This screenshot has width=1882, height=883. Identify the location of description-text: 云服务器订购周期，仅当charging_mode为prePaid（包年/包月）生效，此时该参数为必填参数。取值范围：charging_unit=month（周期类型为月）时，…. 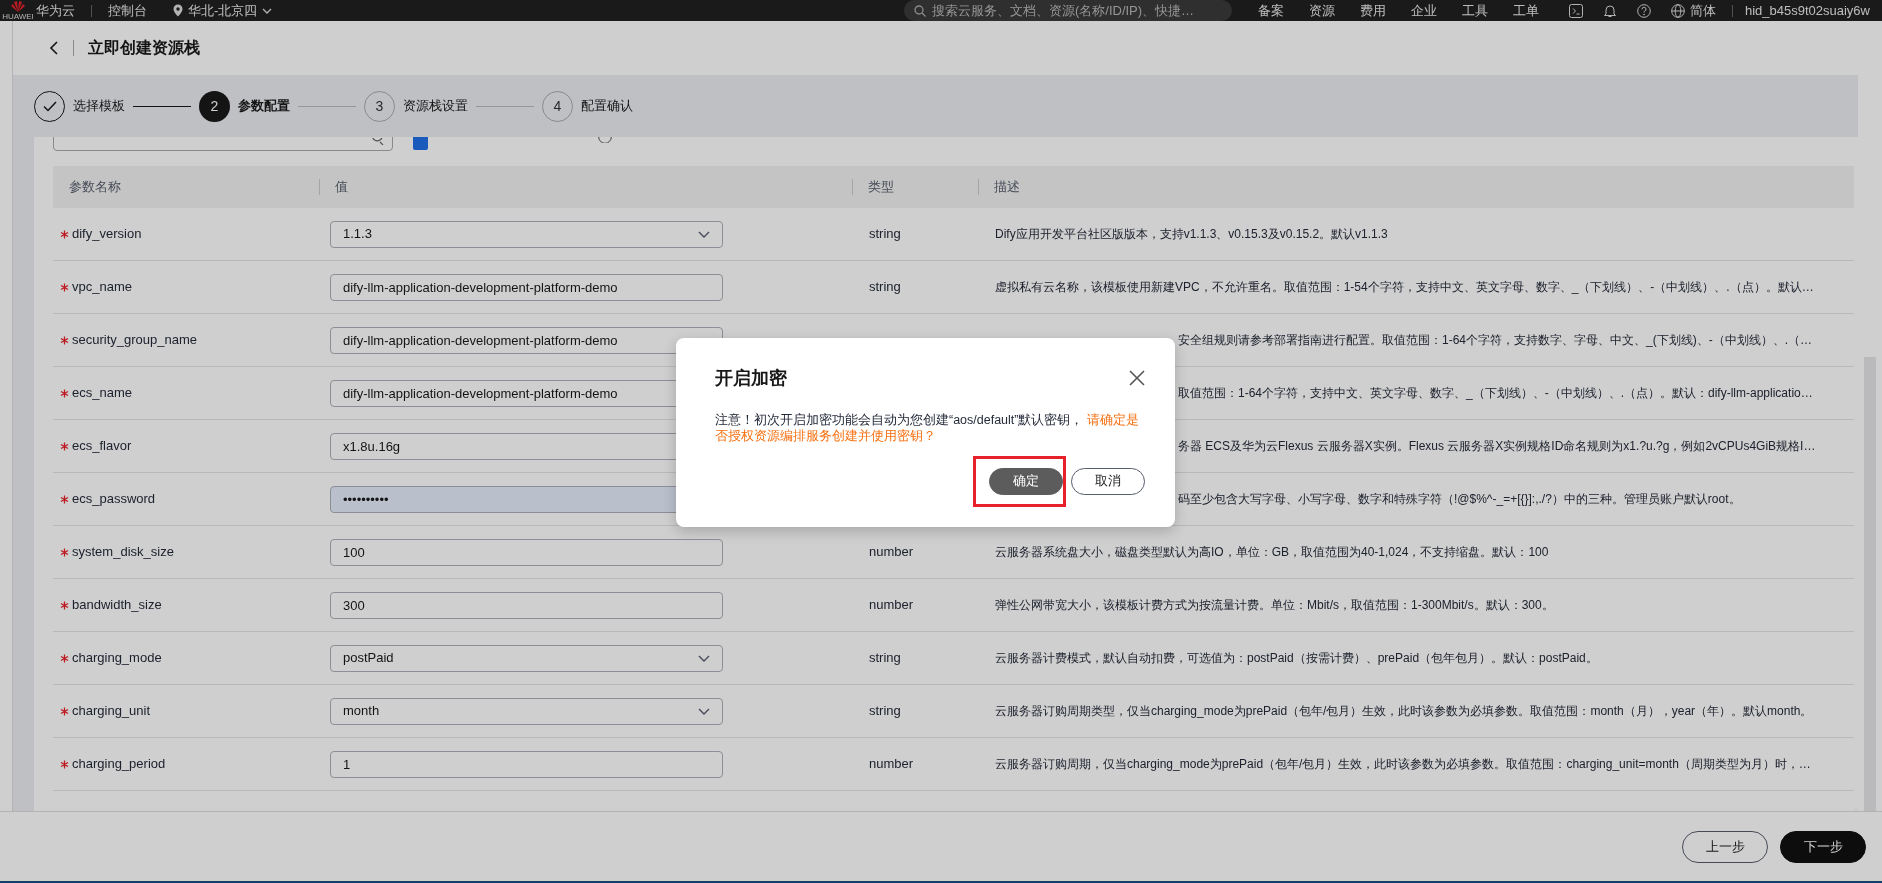
(1403, 764).